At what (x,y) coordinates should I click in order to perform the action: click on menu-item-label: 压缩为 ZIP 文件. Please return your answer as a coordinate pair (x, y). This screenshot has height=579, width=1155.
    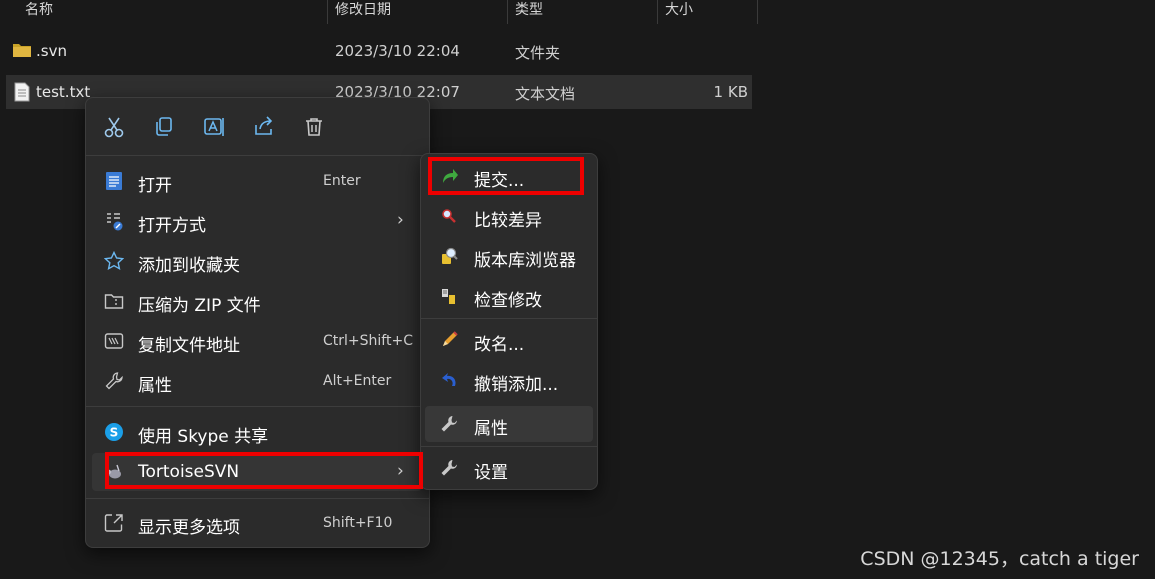
    Looking at the image, I should click on (199, 306).